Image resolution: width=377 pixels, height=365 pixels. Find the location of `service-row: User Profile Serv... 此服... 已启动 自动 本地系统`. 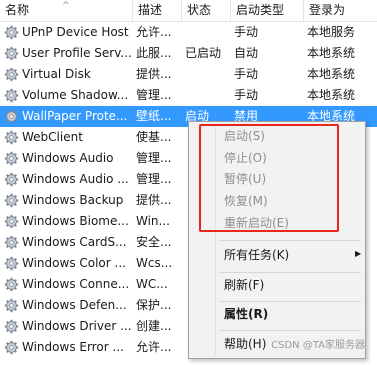

service-row: User Profile Serv... 此服... 已启动 自动 本地系统 is located at coordinates (188, 53).